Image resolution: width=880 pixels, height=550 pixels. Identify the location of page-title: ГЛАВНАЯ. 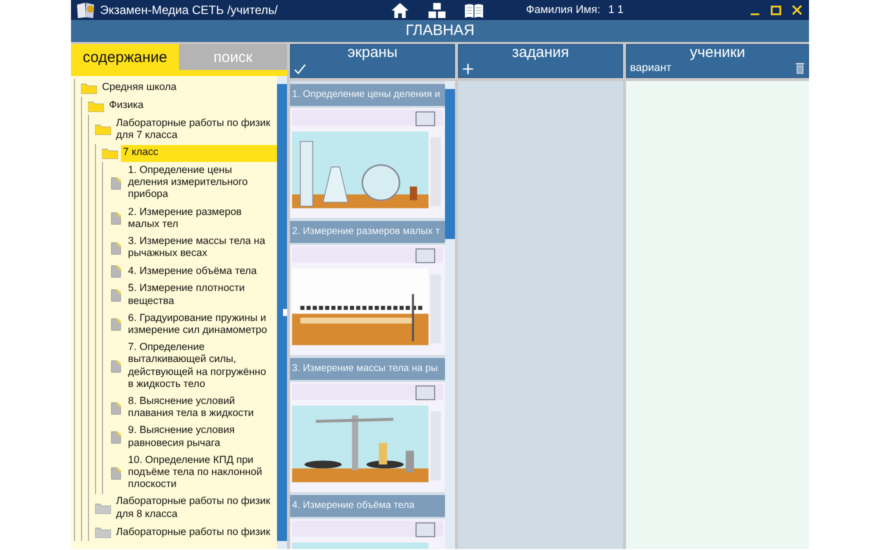
(440, 31).